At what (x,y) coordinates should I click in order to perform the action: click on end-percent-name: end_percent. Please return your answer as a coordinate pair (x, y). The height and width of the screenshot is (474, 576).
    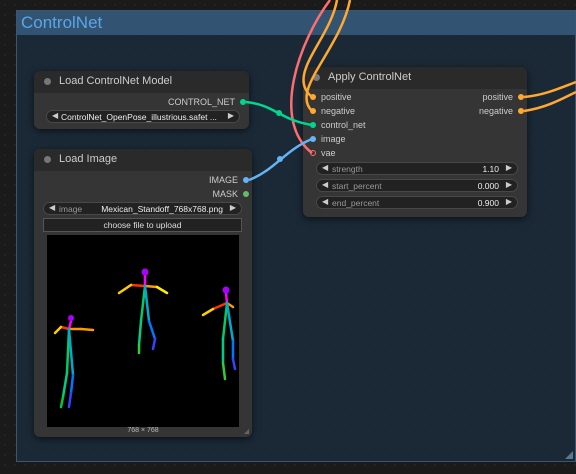
    Looking at the image, I should click on (356, 203).